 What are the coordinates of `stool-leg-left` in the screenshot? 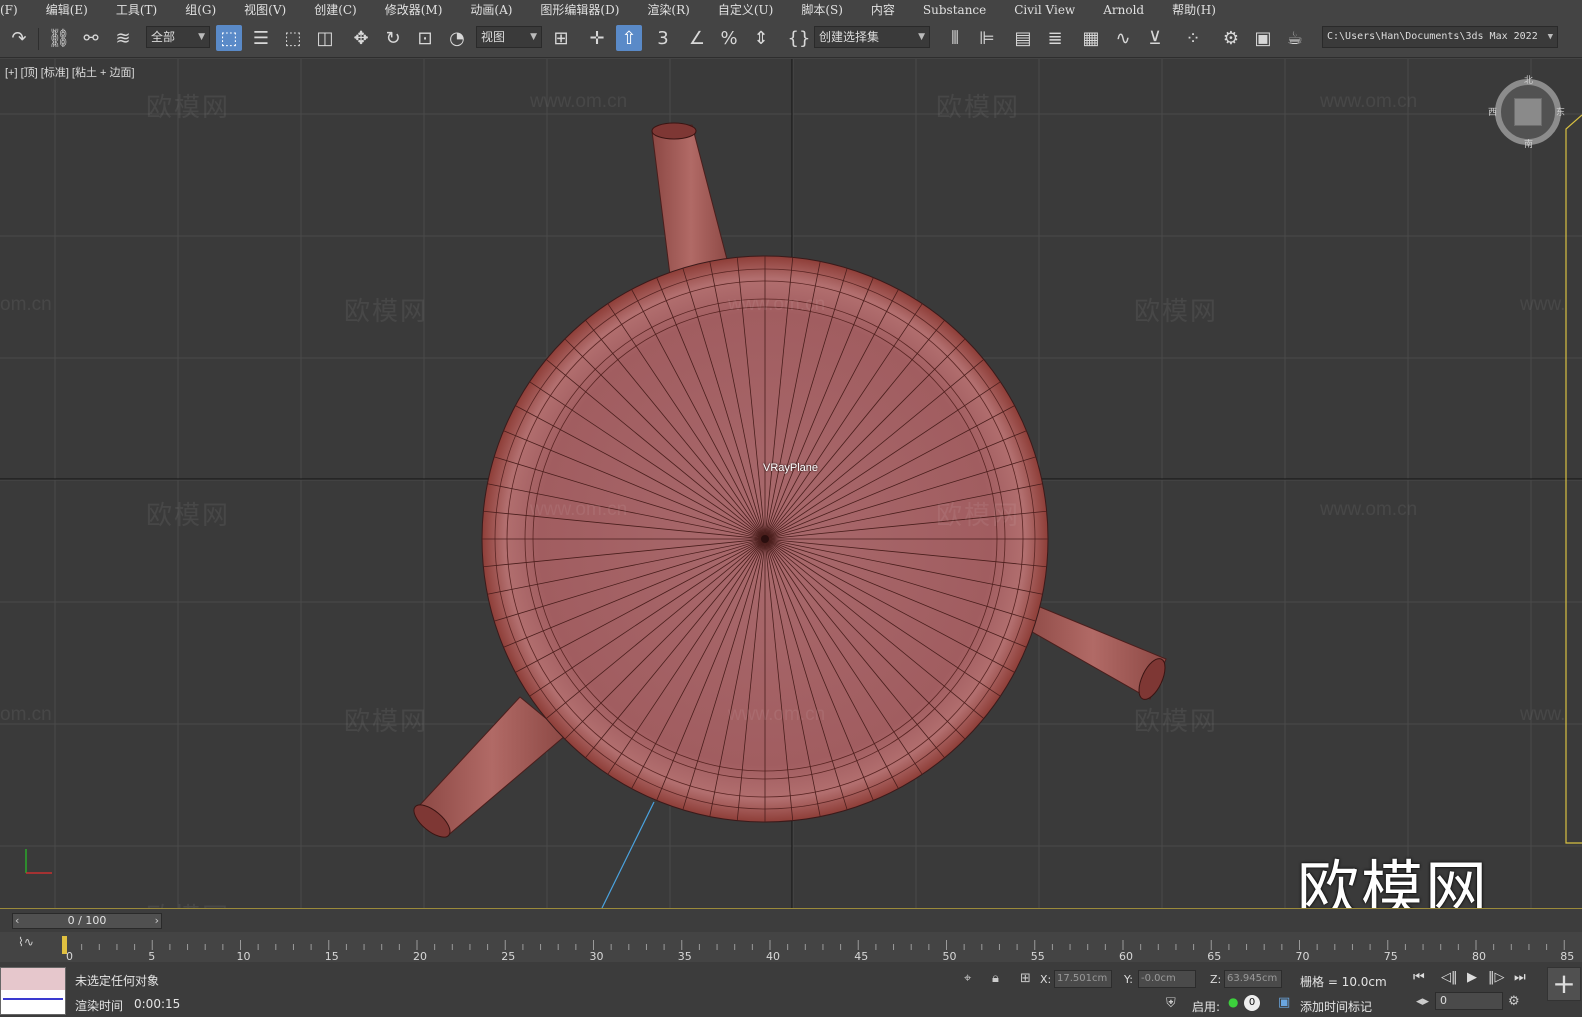 It's located at (488, 769).